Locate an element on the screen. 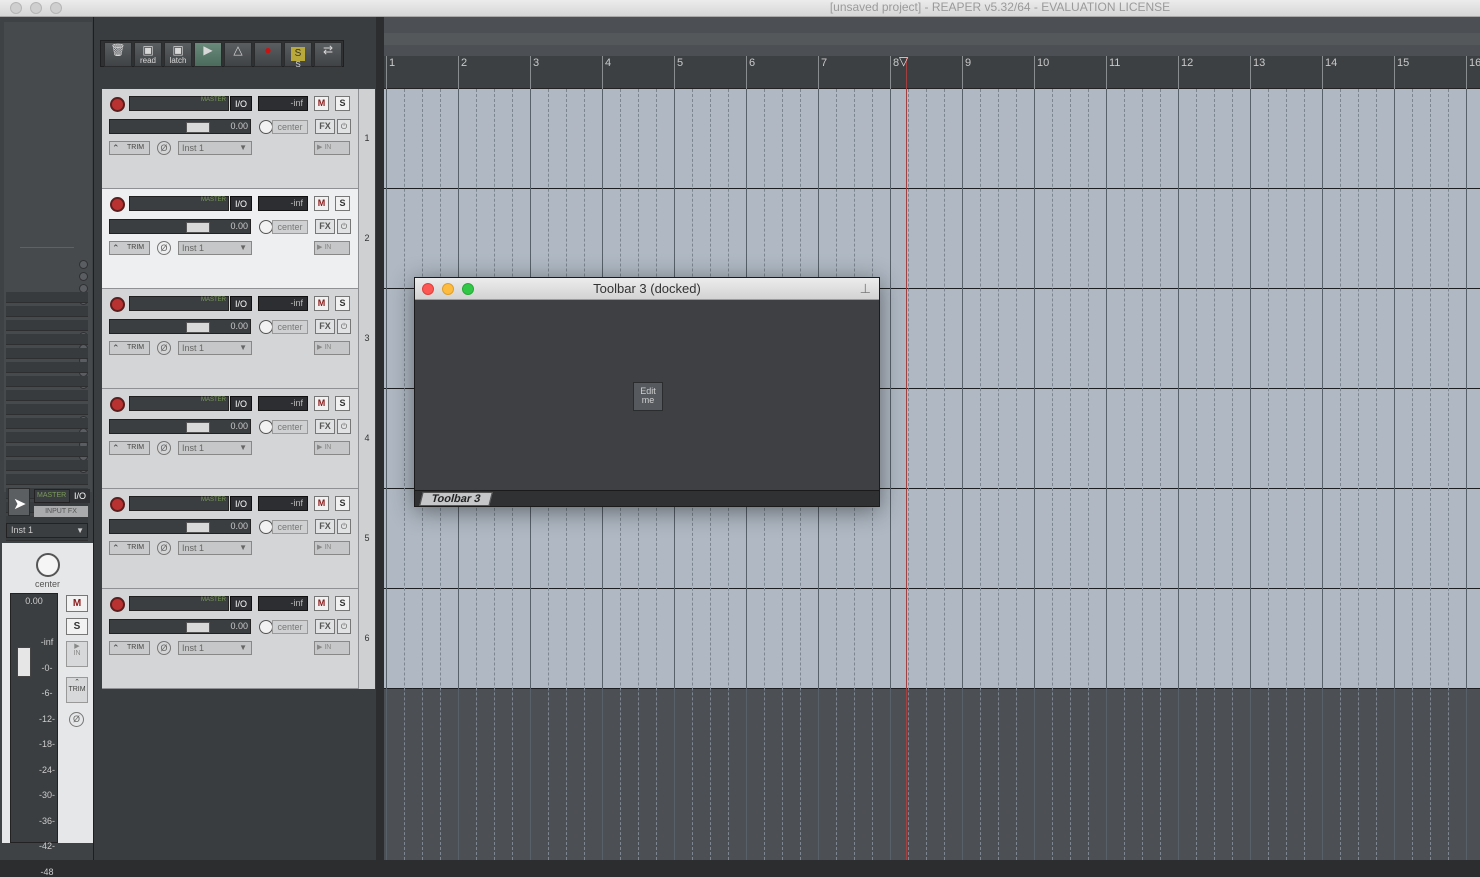 Image resolution: width=1480 pixels, height=877 pixels. play-cursor is located at coordinates (906, 459).